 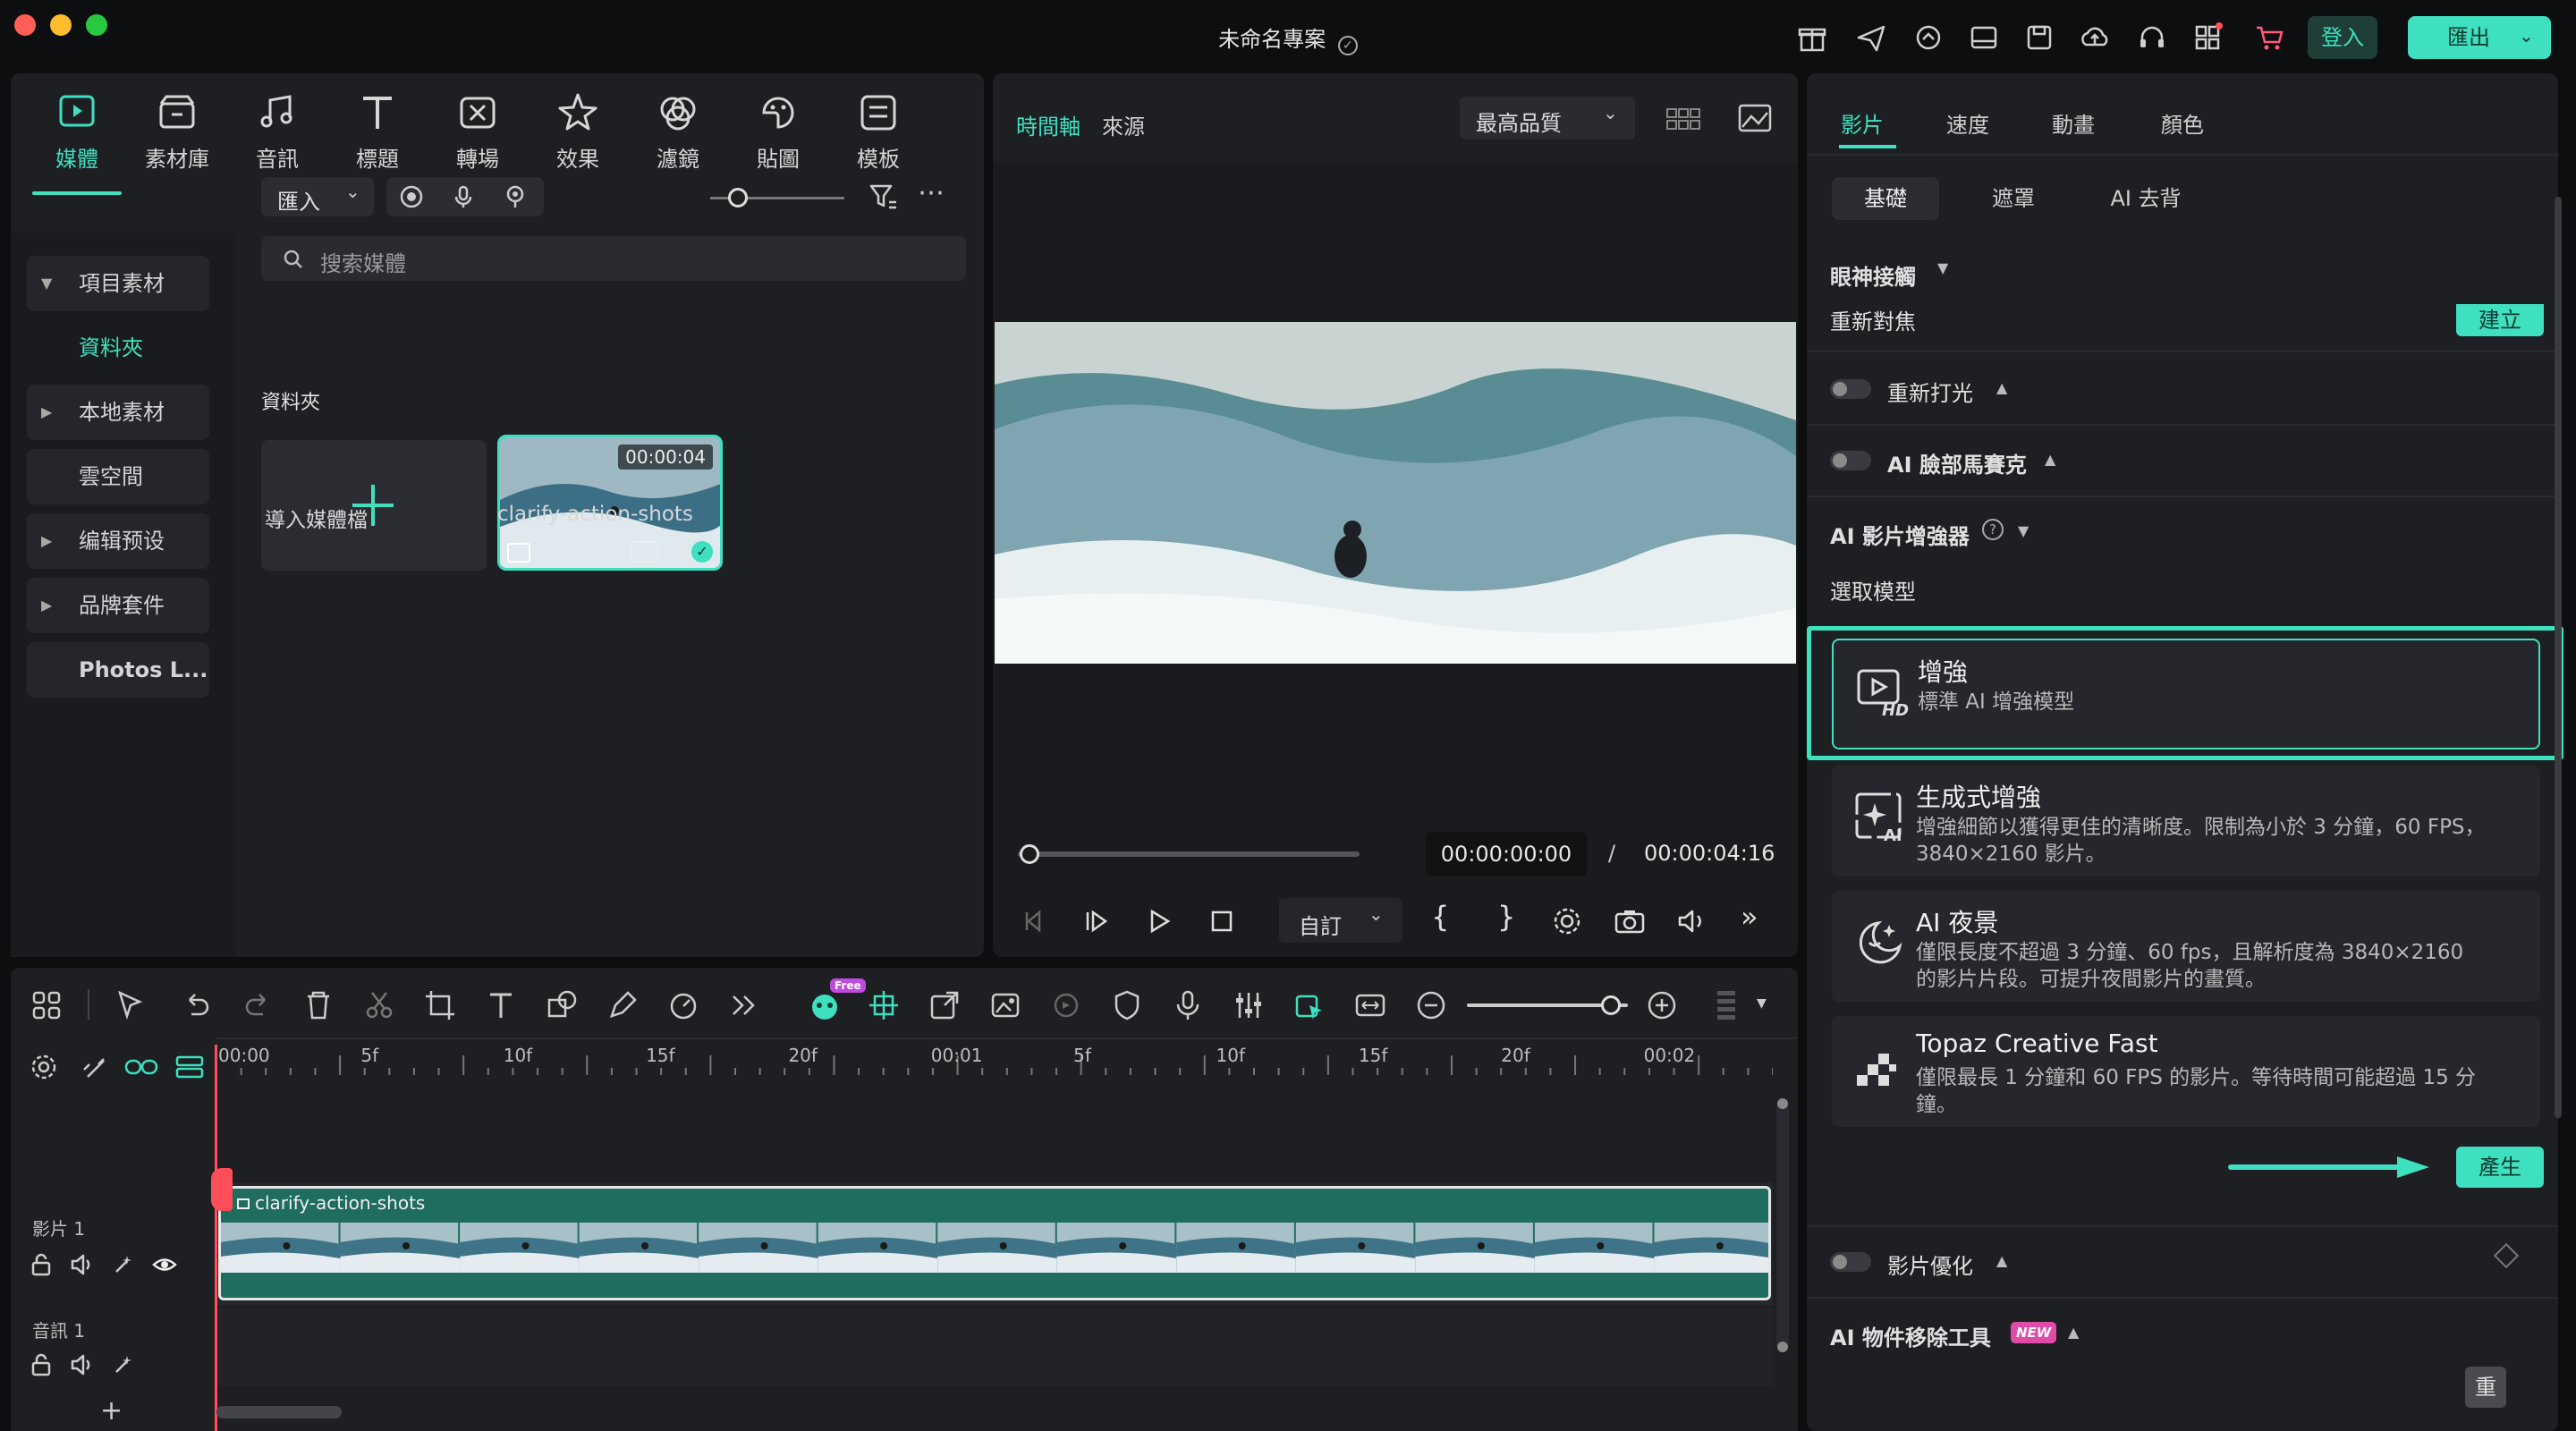 I want to click on sidebar-item-edit-presets: ▶ 编辑预设, so click(x=118, y=541).